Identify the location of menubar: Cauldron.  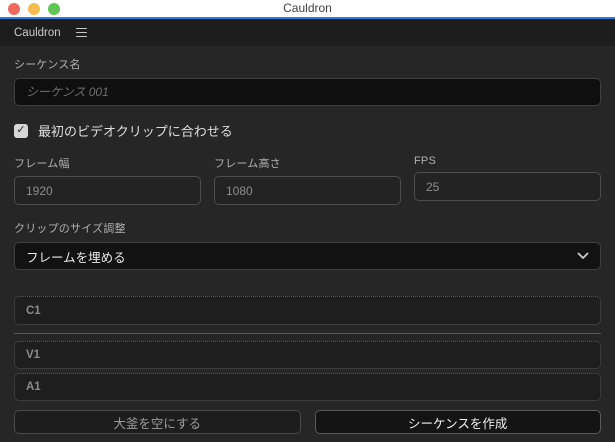
(307, 32).